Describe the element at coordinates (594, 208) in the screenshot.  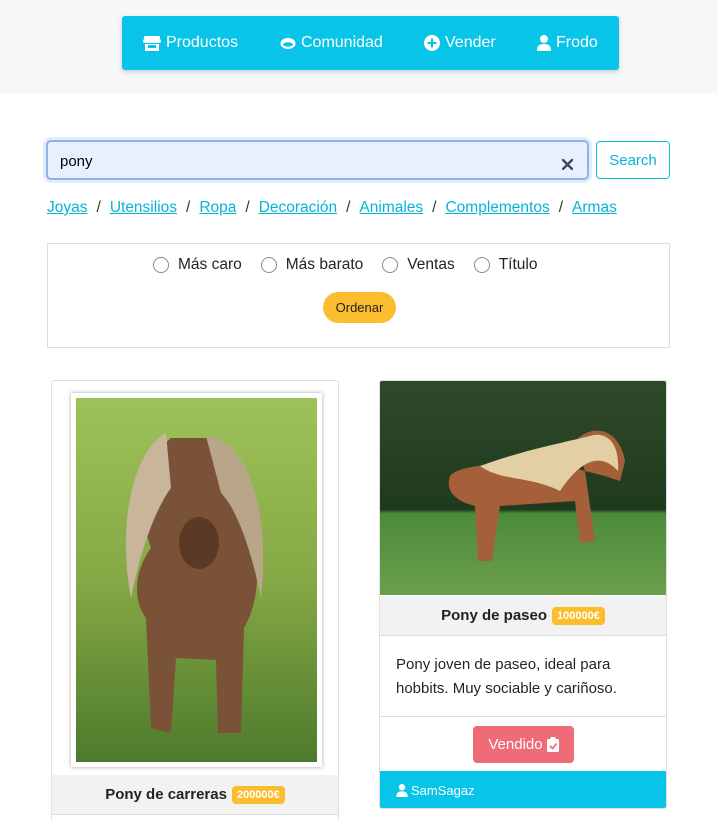
I see `category-link-armas: Armas` at that location.